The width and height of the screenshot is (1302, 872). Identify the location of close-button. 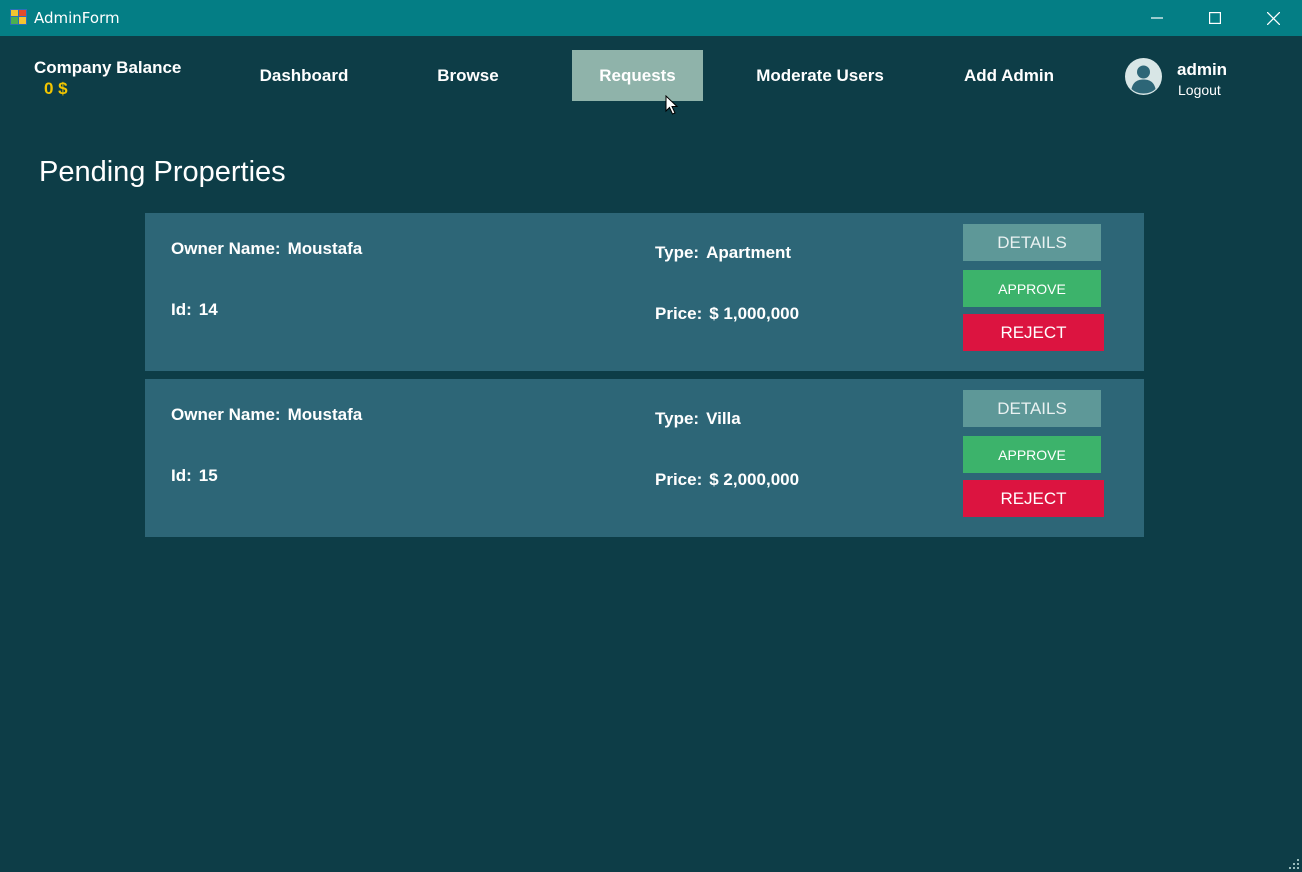
(1273, 18).